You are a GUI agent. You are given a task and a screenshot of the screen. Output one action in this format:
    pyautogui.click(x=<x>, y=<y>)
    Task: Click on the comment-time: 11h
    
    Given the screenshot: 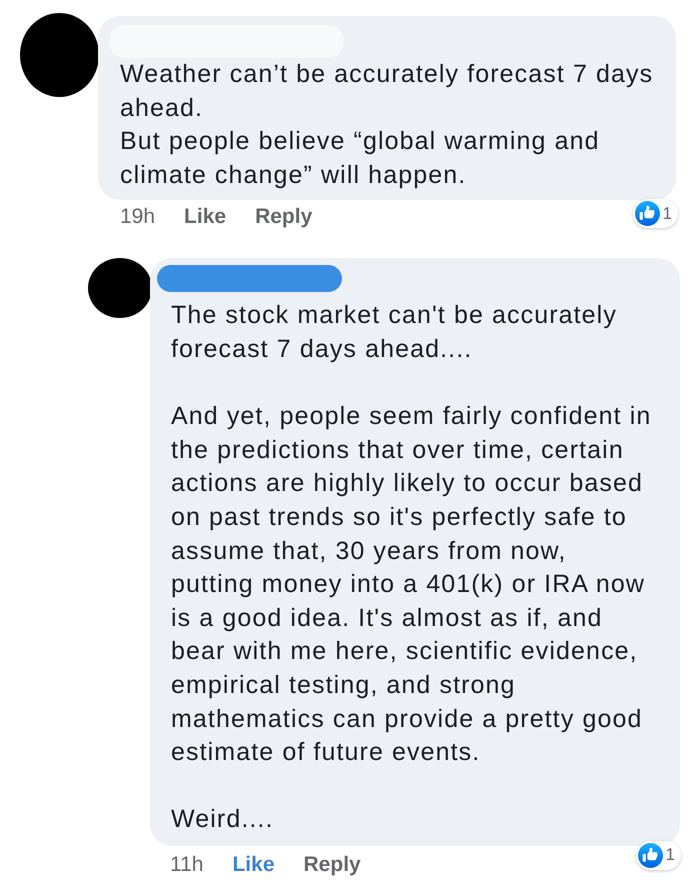 What is the action you would take?
    pyautogui.click(x=187, y=865)
    